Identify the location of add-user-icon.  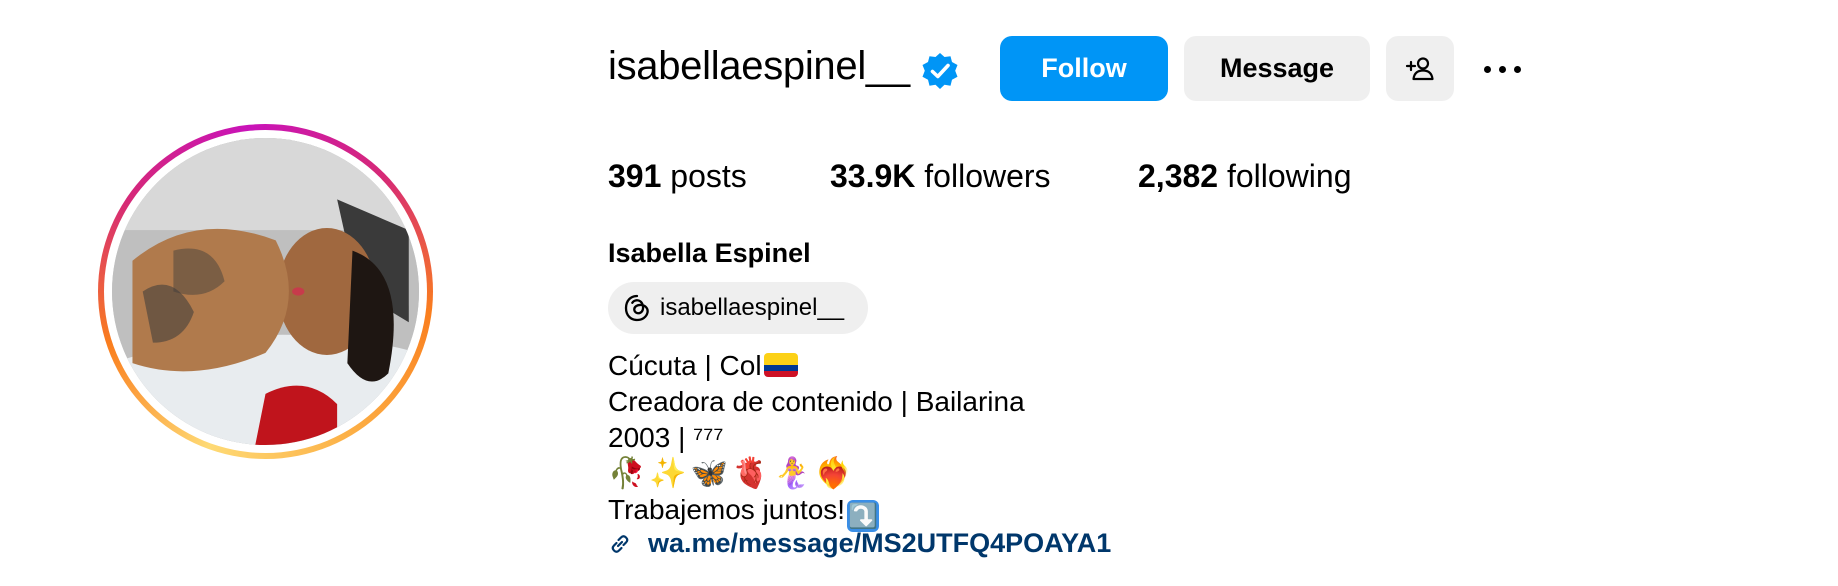
(1419, 68).